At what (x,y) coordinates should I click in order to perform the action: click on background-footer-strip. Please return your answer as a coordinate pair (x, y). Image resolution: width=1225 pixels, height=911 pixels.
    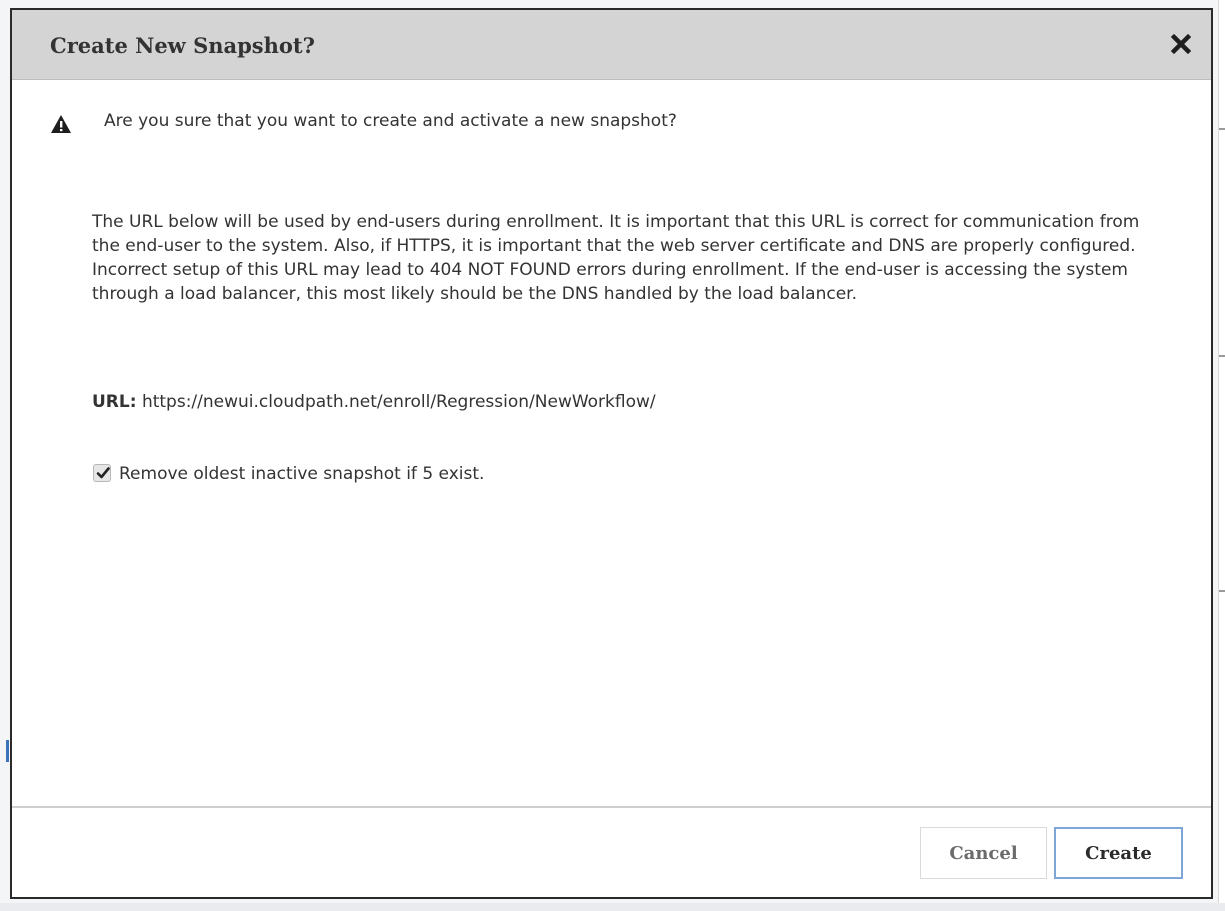
    Looking at the image, I should click on (612, 907).